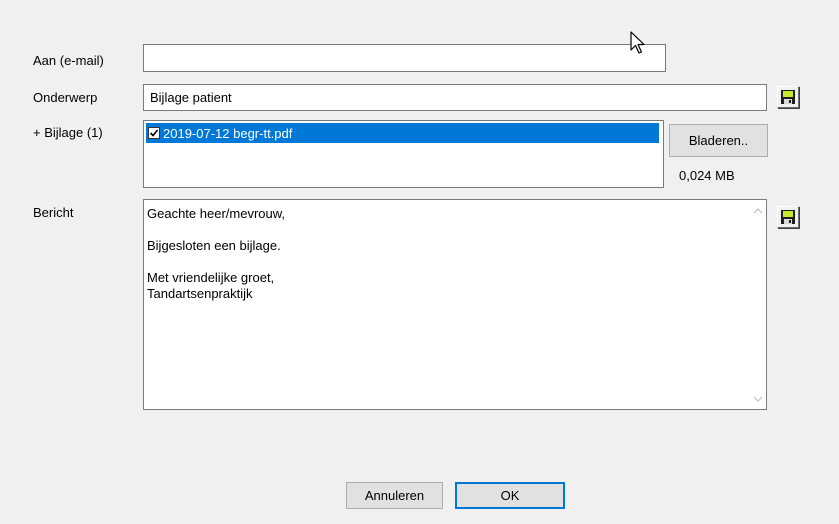  Describe the element at coordinates (68, 60) in the screenshot. I see `to-label: Aan (e-mail)` at that location.